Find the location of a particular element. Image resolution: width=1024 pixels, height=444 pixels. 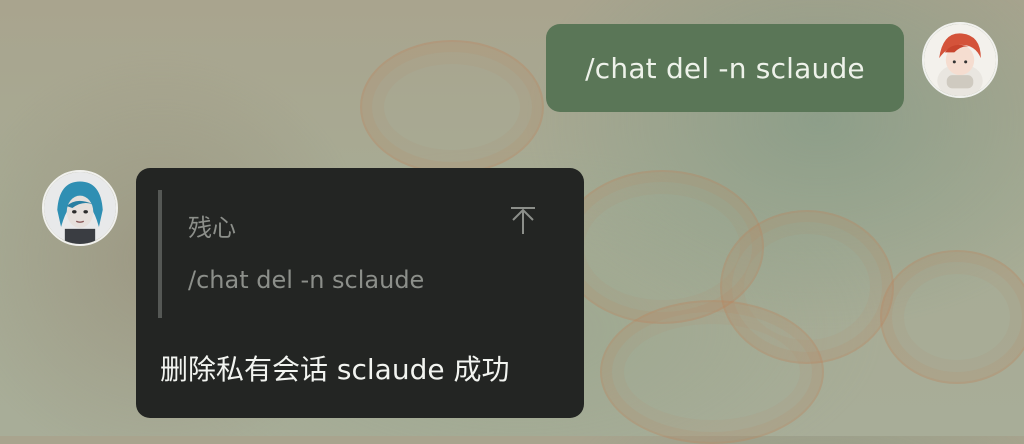

user-avatar is located at coordinates (960, 60).